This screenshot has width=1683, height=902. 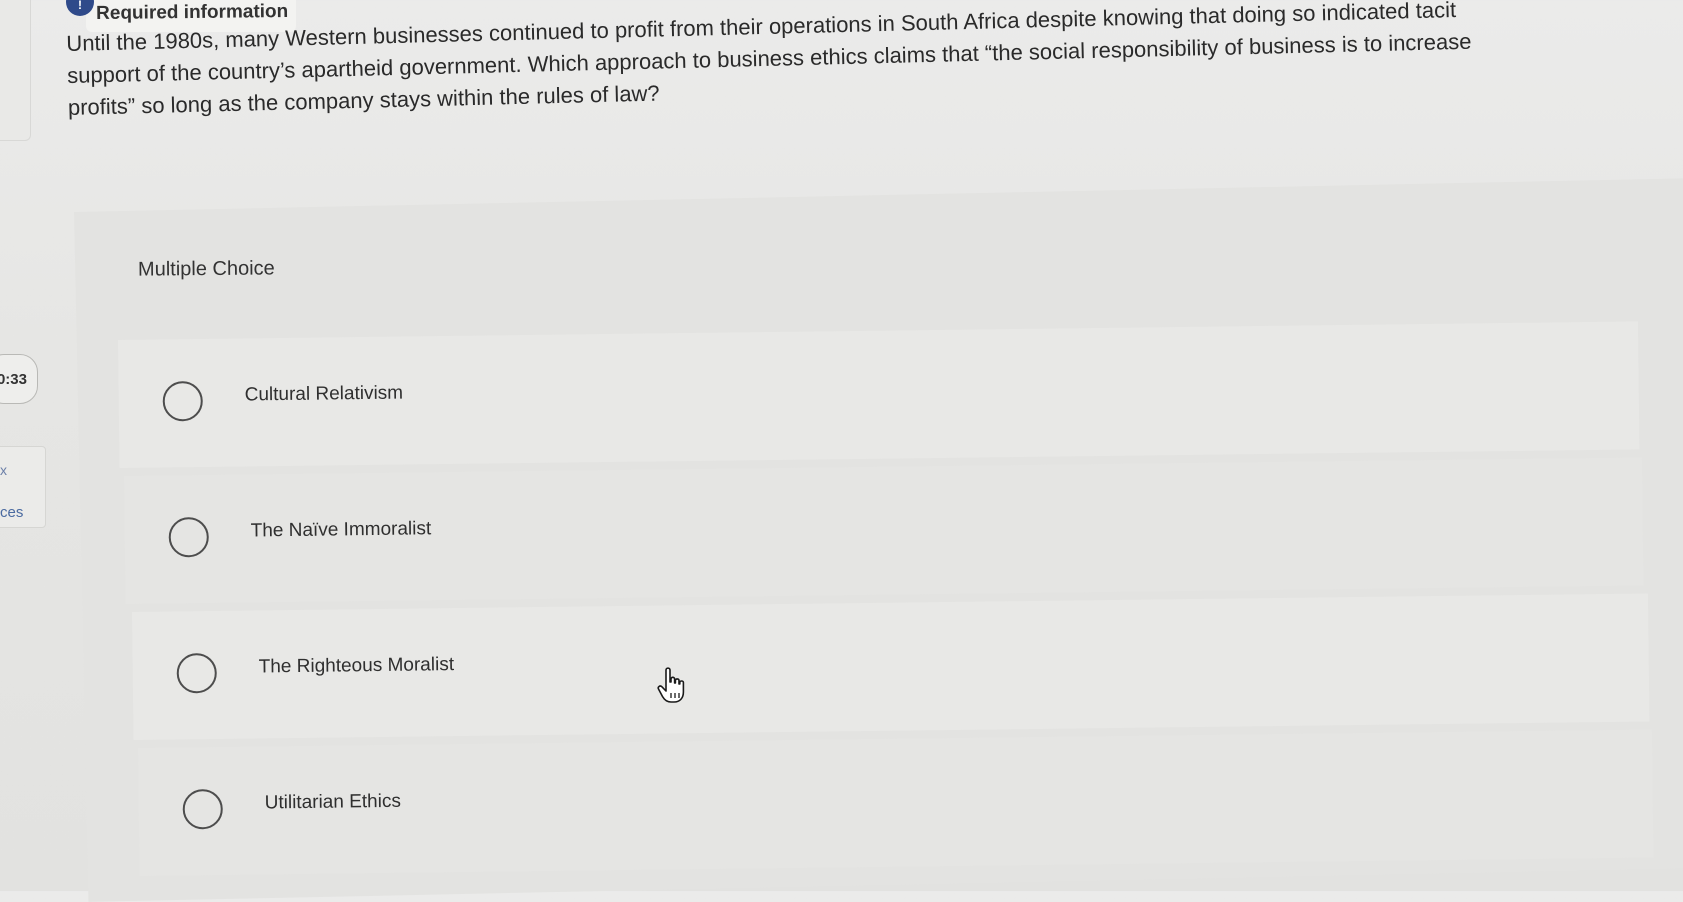 I want to click on hand-pointer-icon, so click(x=671, y=685).